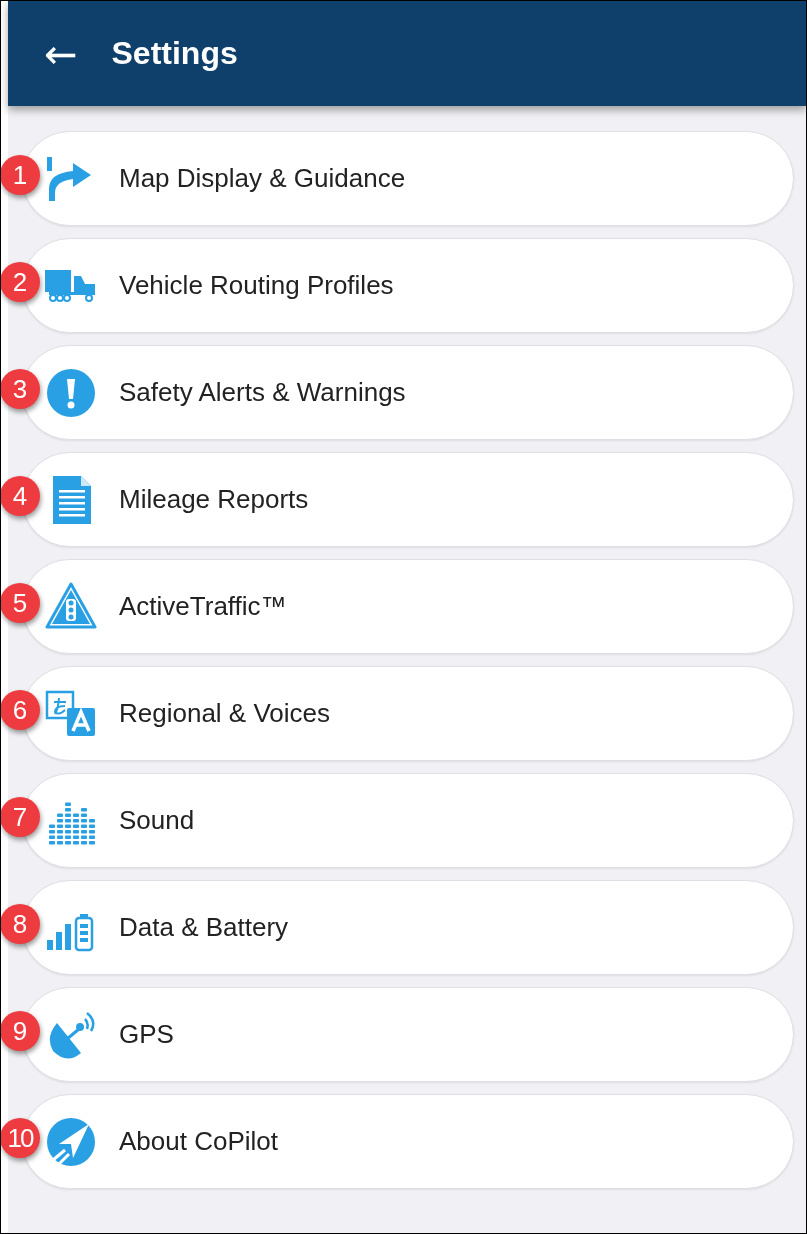 The image size is (807, 1234). I want to click on item-label: About CoPilot, so click(198, 1141).